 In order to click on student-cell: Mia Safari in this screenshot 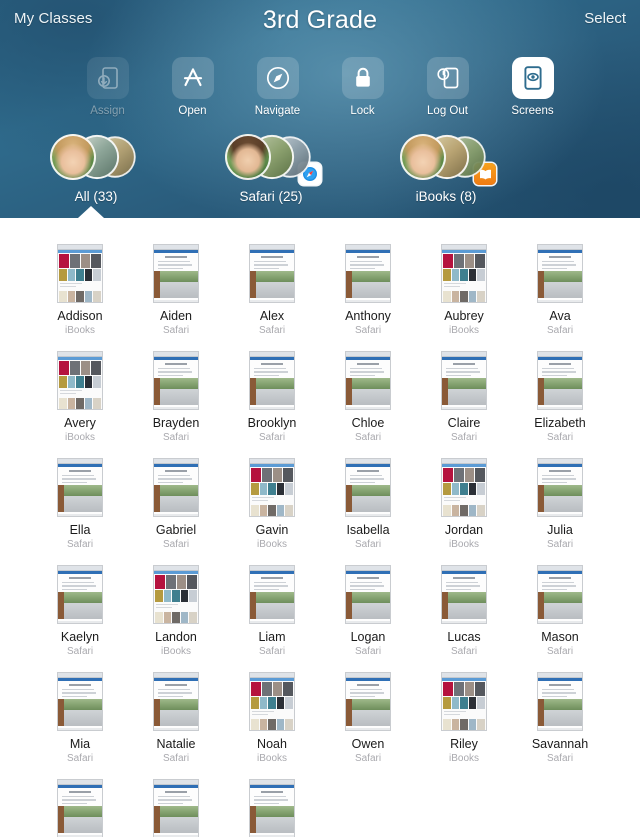, I will do `click(80, 725)`.